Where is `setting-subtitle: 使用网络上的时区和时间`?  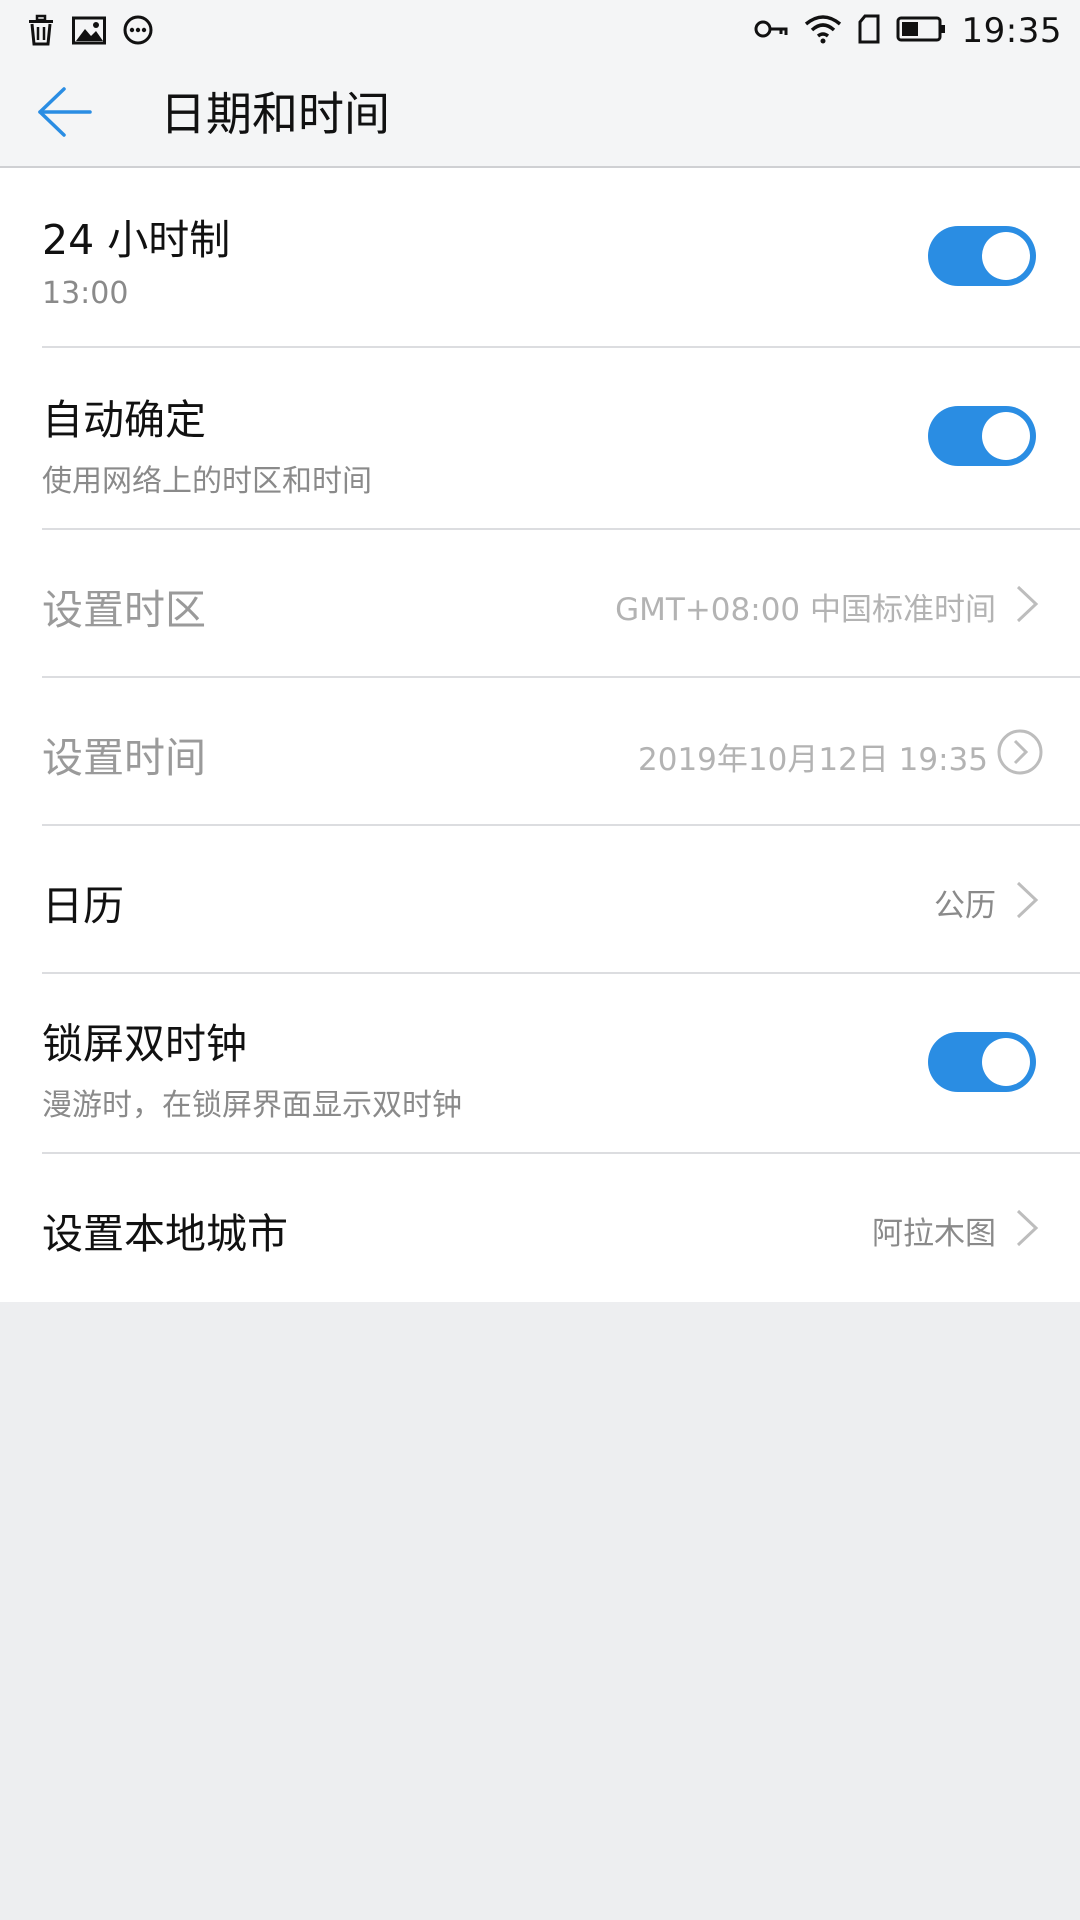
setting-subtitle: 使用网络上的时区和时间 is located at coordinates (207, 481).